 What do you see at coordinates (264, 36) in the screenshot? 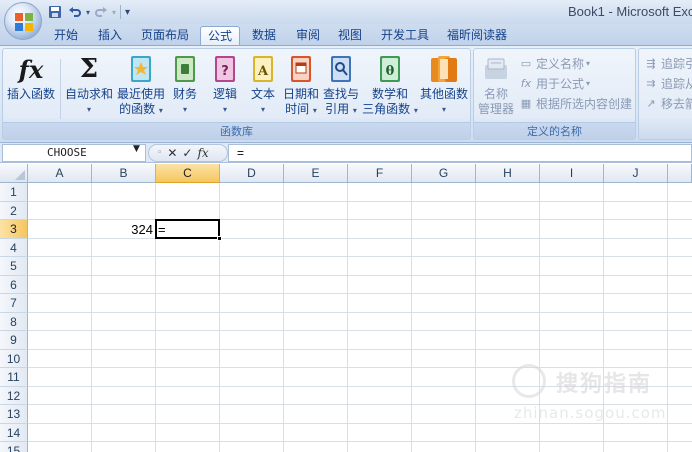
I see `tab-data: 数据` at bounding box center [264, 36].